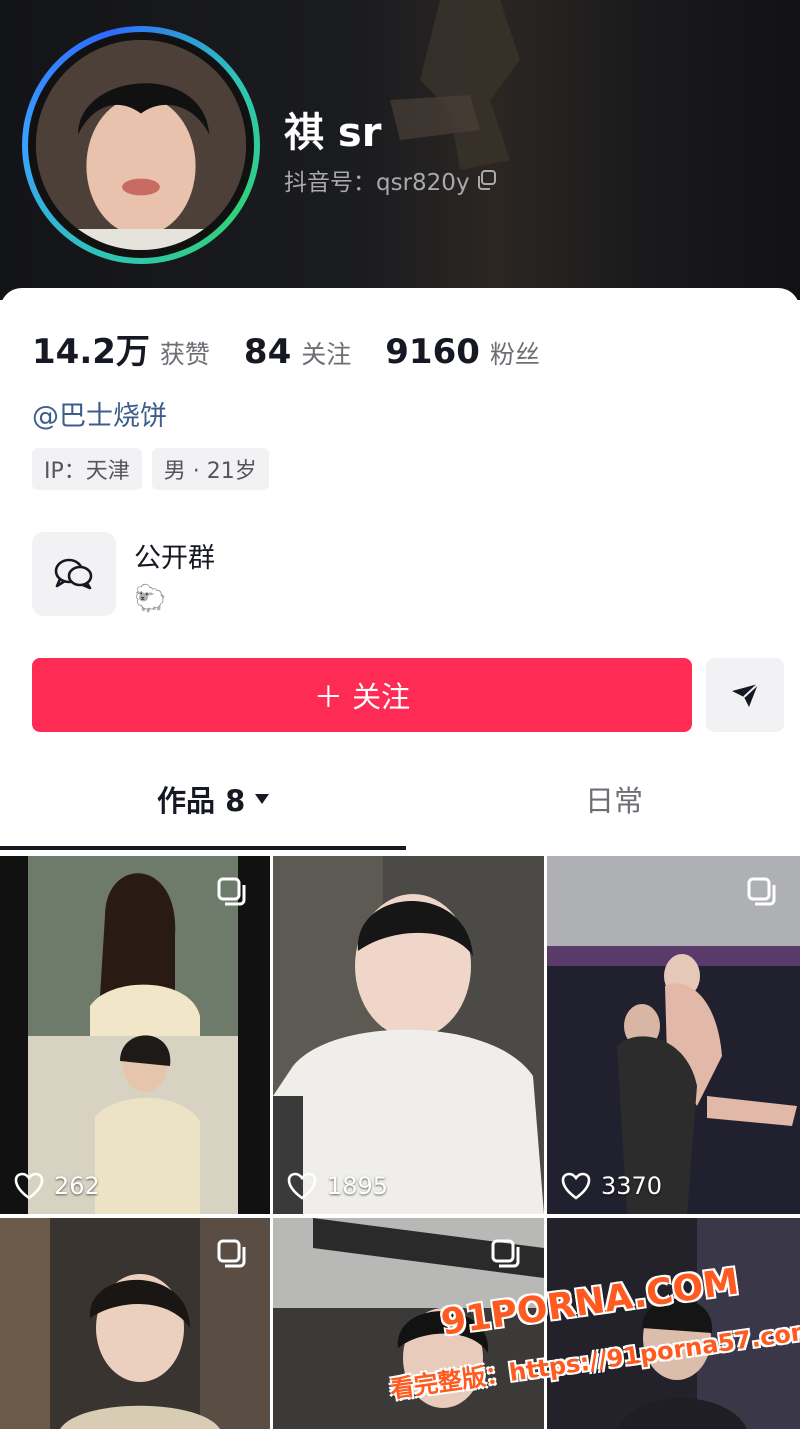  What do you see at coordinates (203, 848) in the screenshot?
I see `active-tab-indicator` at bounding box center [203, 848].